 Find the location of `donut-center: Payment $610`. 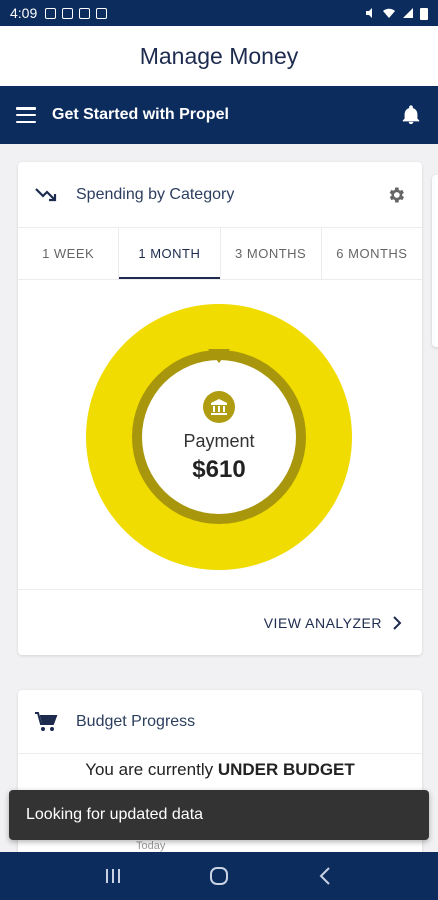

donut-center: Payment $610 is located at coordinates (219, 437).